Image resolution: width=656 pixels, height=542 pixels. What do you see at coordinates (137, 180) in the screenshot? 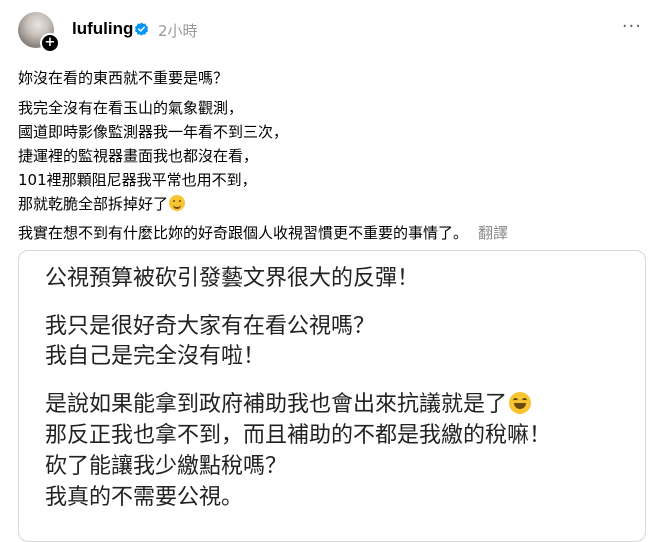
I see `post-text-line: 101裡那顆阻尼器我平常也用不到，` at bounding box center [137, 180].